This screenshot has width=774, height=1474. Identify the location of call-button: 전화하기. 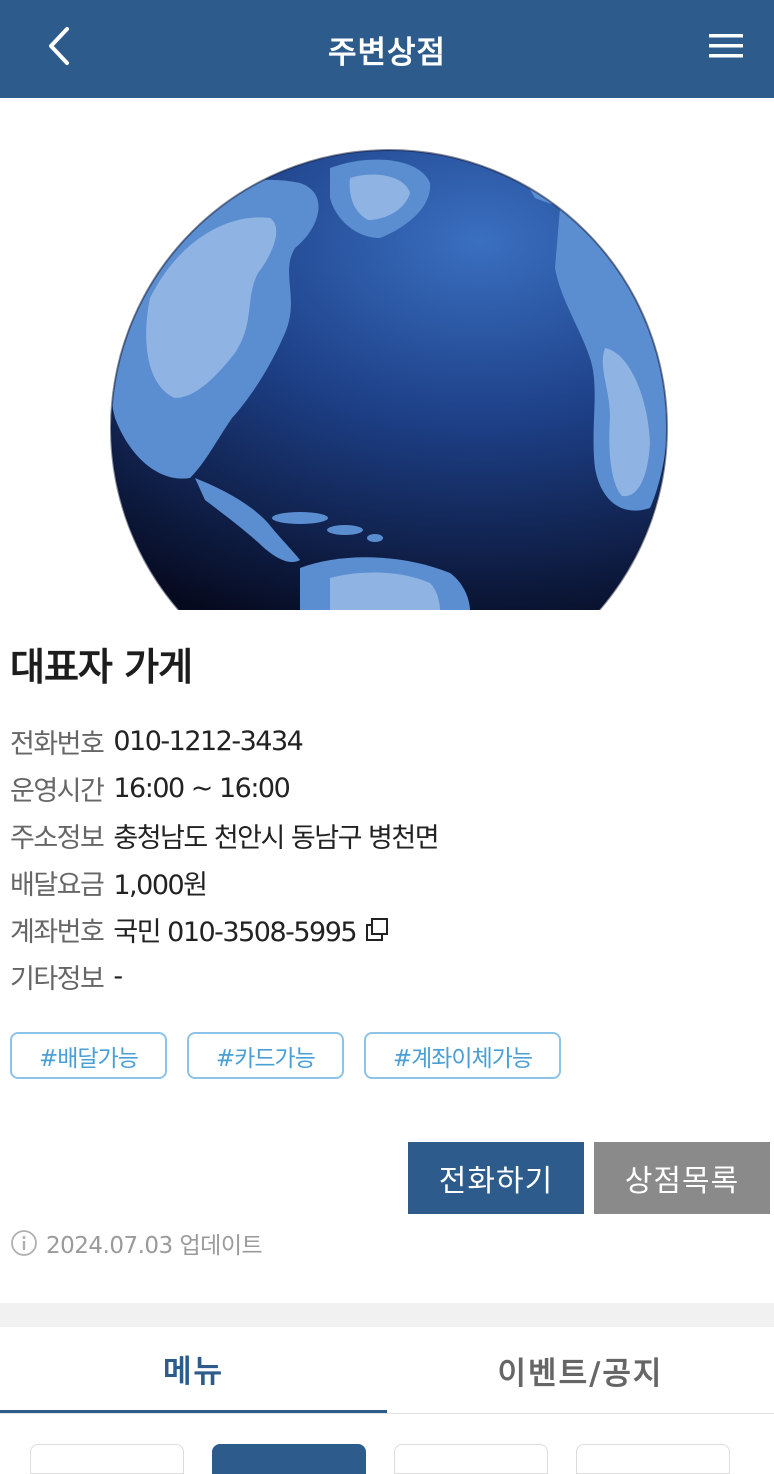
(496, 1178).